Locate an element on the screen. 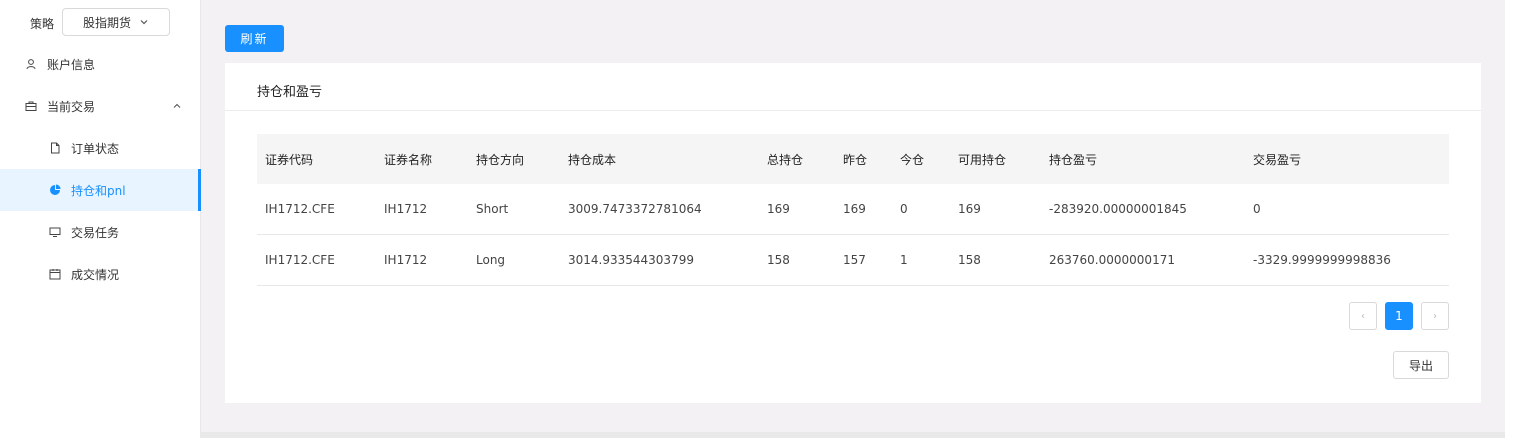 Image resolution: width=1534 pixels, height=438 pixels. briefcase-icon is located at coordinates (31, 106).